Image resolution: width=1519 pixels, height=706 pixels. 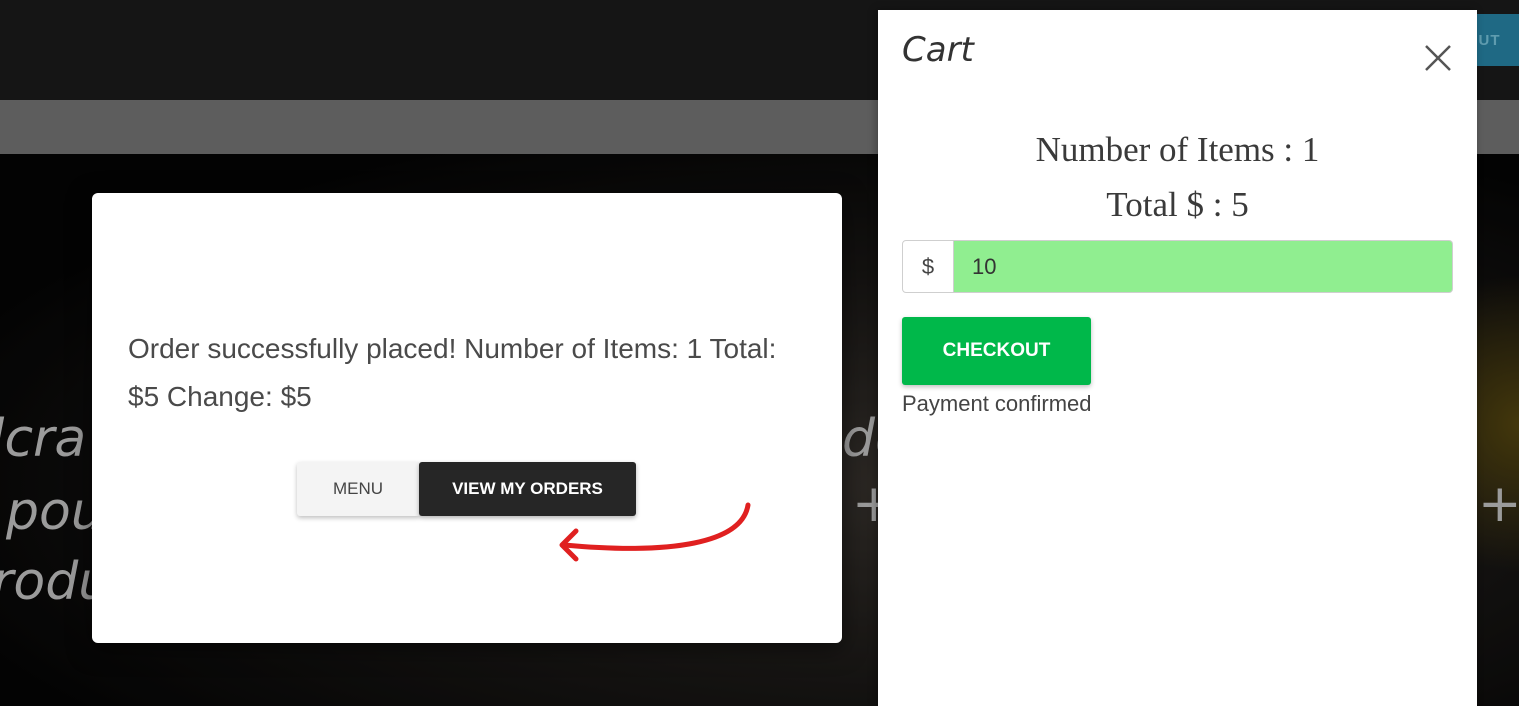 What do you see at coordinates (938, 50) in the screenshot?
I see `cart-title: Cart` at bounding box center [938, 50].